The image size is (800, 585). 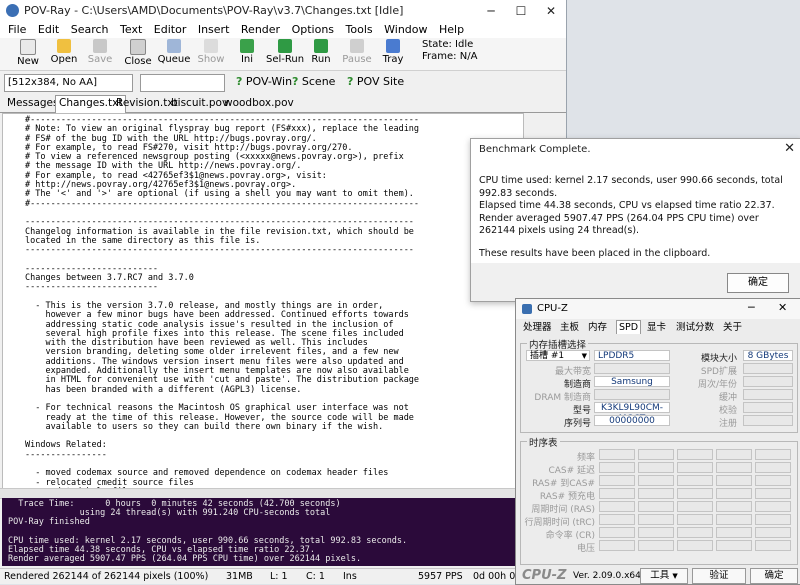 What do you see at coordinates (393, 46) in the screenshot?
I see `tray-icon` at bounding box center [393, 46].